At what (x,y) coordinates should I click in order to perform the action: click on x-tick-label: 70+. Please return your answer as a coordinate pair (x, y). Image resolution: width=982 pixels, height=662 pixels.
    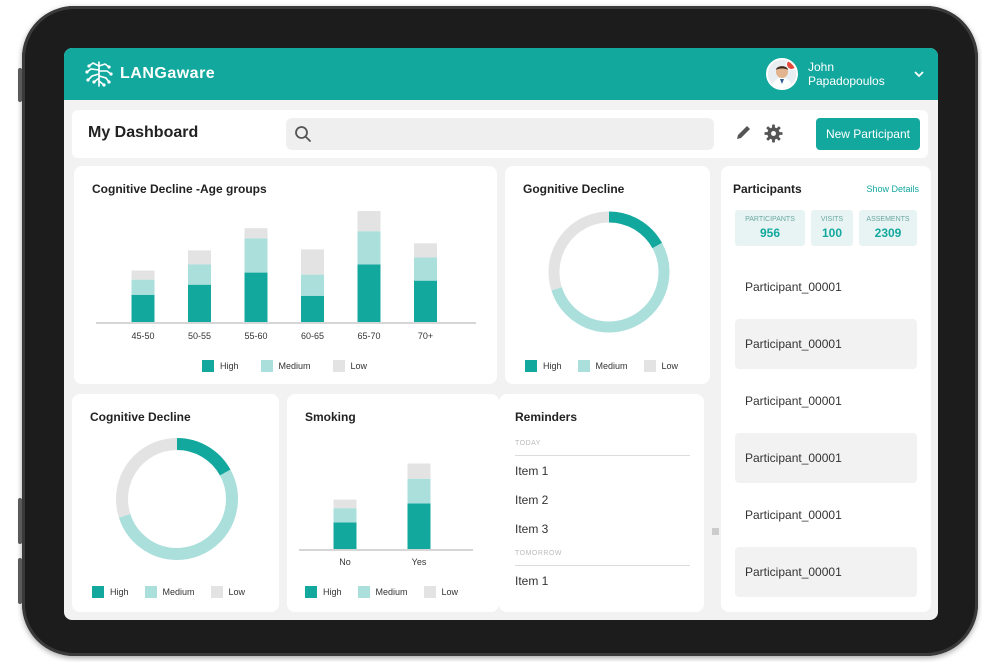
    Looking at the image, I should click on (425, 336).